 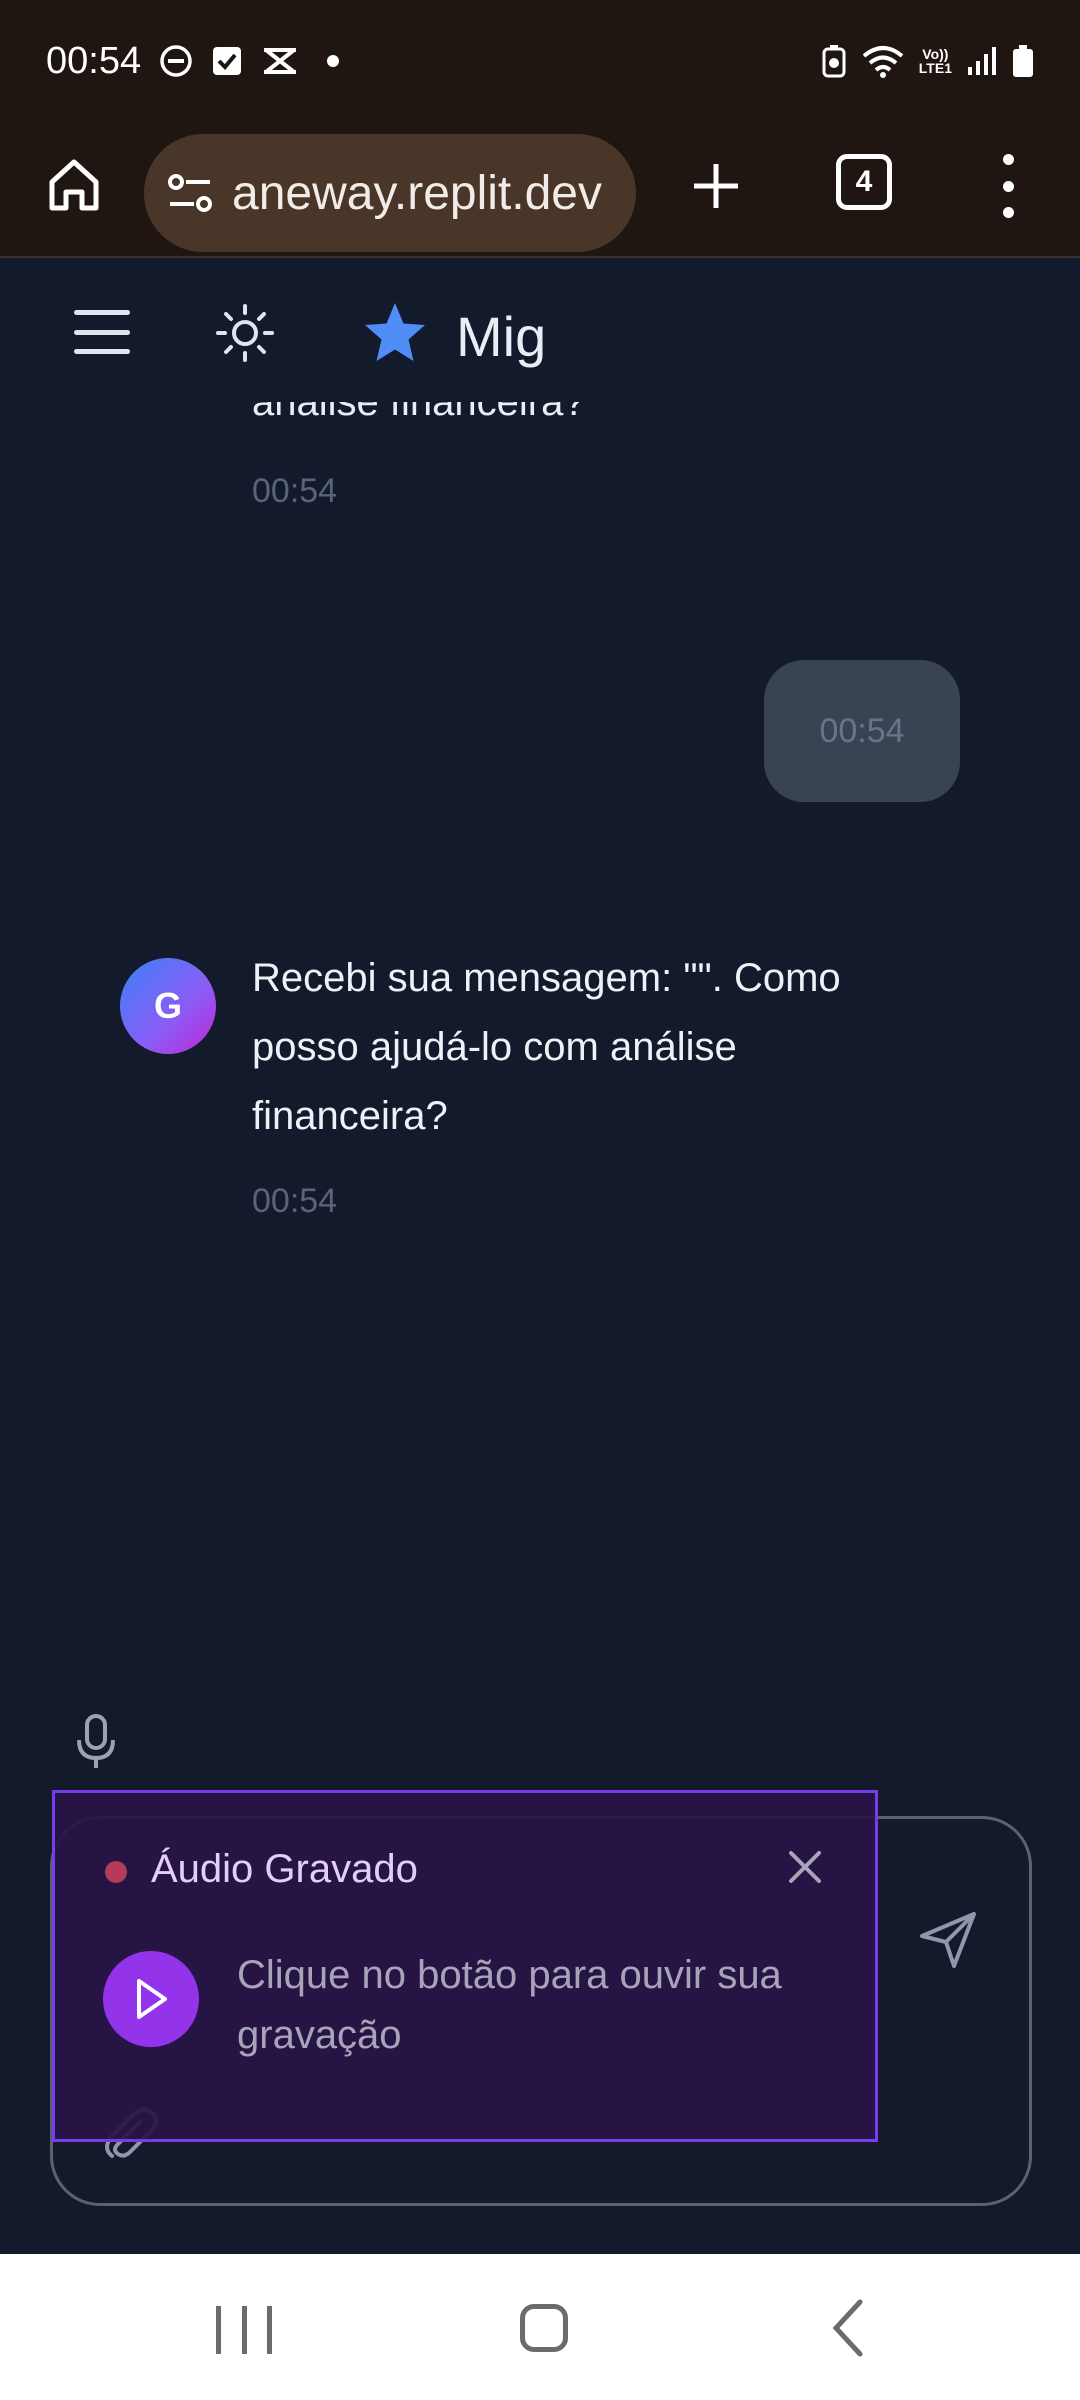 I want to click on status-time: 00:54, so click(x=94, y=60).